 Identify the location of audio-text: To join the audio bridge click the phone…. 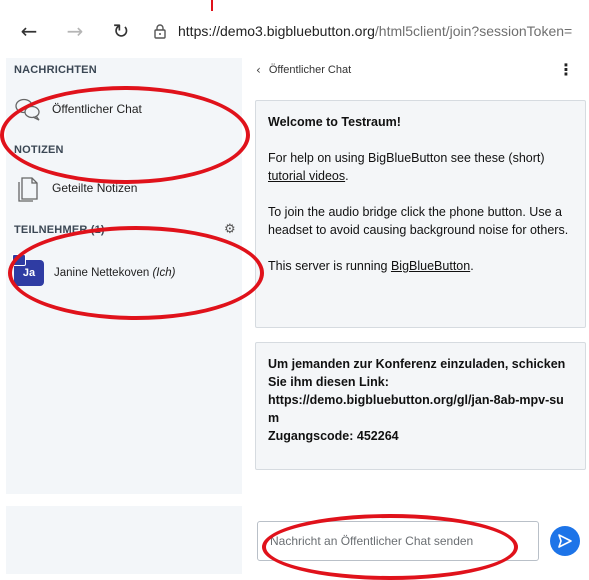
(418, 221).